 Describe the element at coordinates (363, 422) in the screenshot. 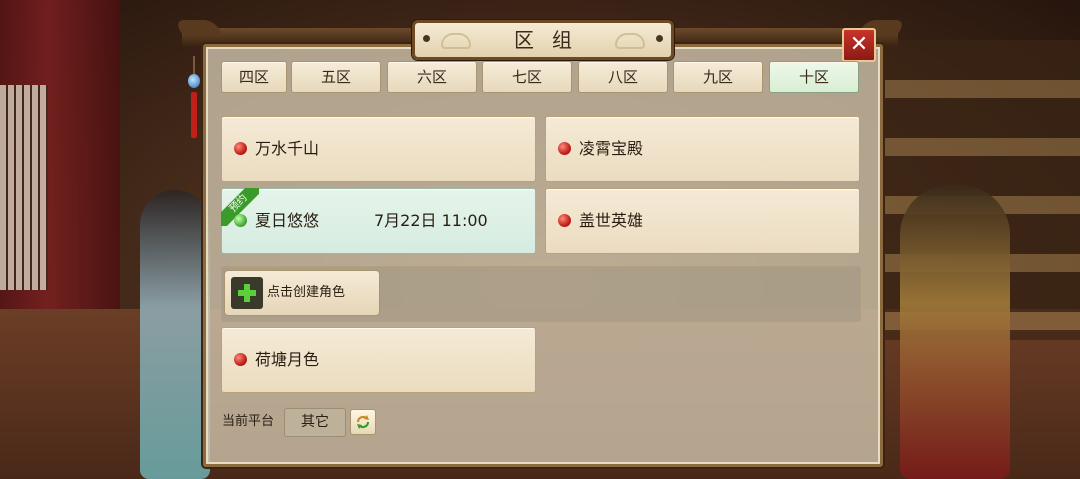

I see `refresh-icon` at that location.